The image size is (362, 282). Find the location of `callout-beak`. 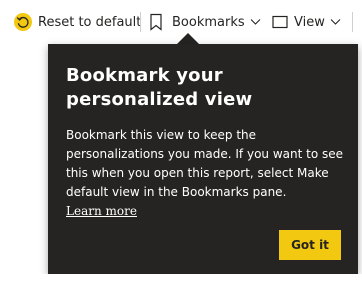

callout-beak is located at coordinates (188, 38).